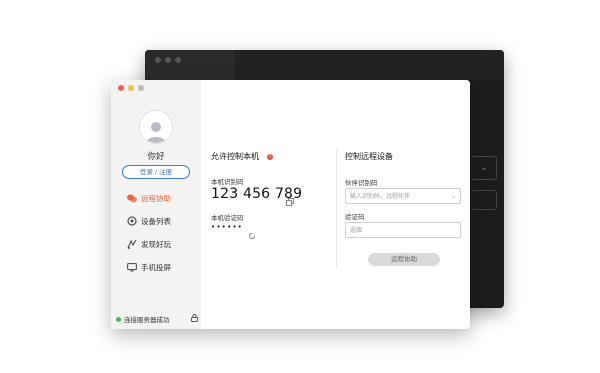 The width and height of the screenshot is (600, 373). What do you see at coordinates (156, 198) in the screenshot?
I see `sidebar-item-label: 远程协助` at bounding box center [156, 198].